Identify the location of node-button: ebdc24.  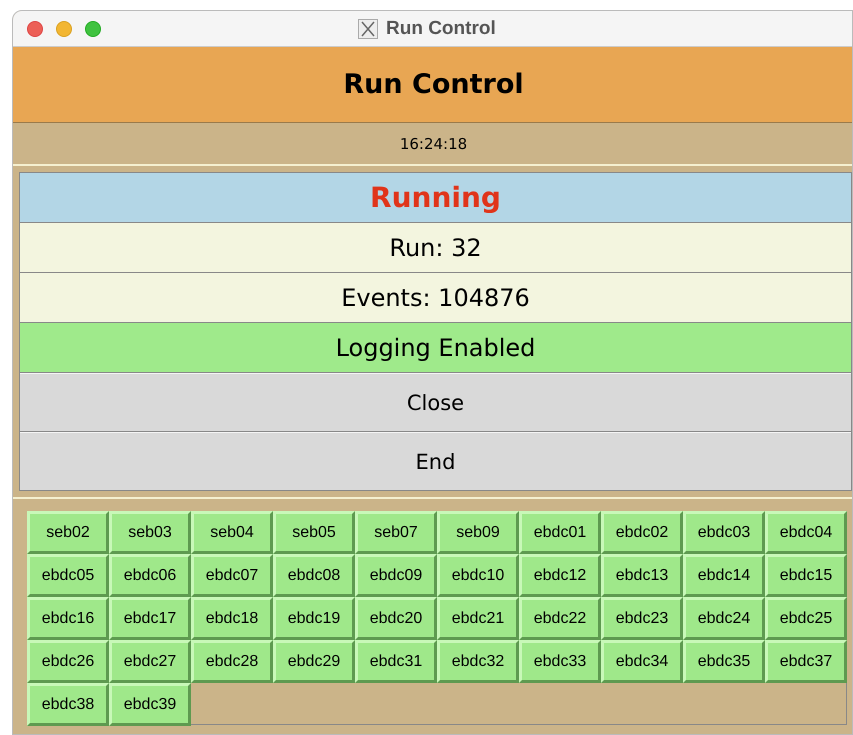
(724, 618).